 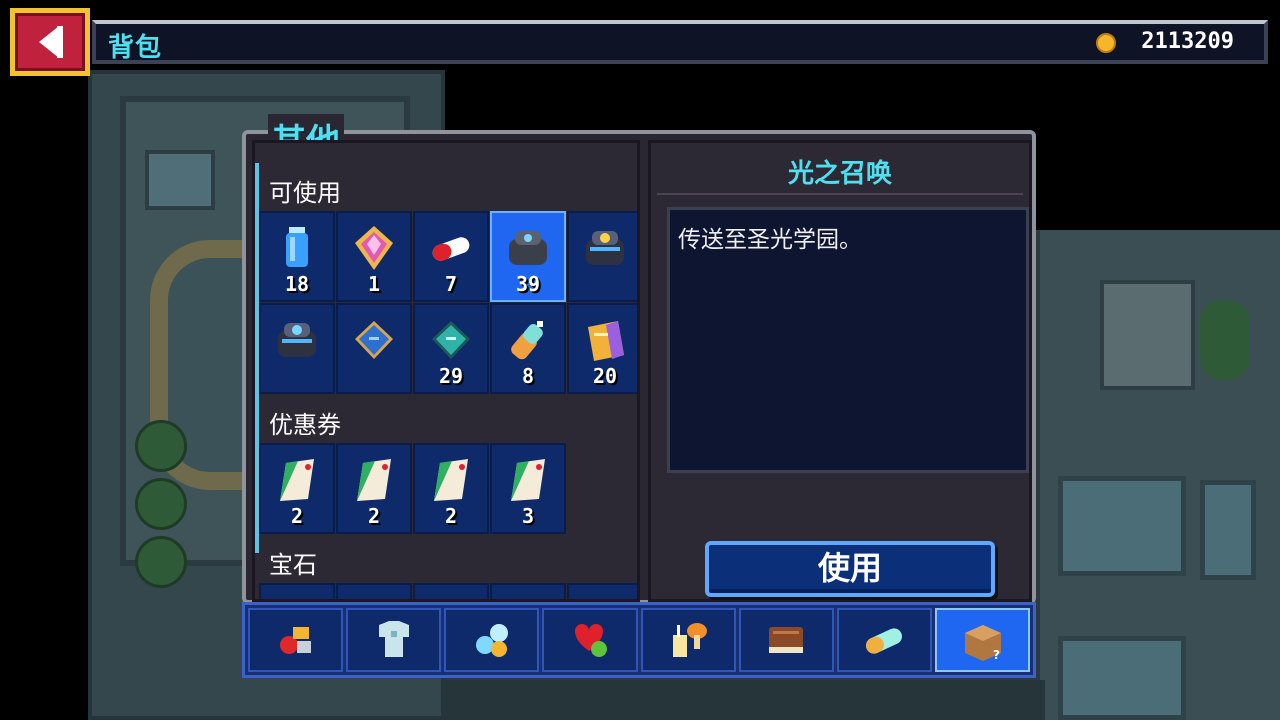 I want to click on gold-ticket-icon, so click(x=606, y=341).